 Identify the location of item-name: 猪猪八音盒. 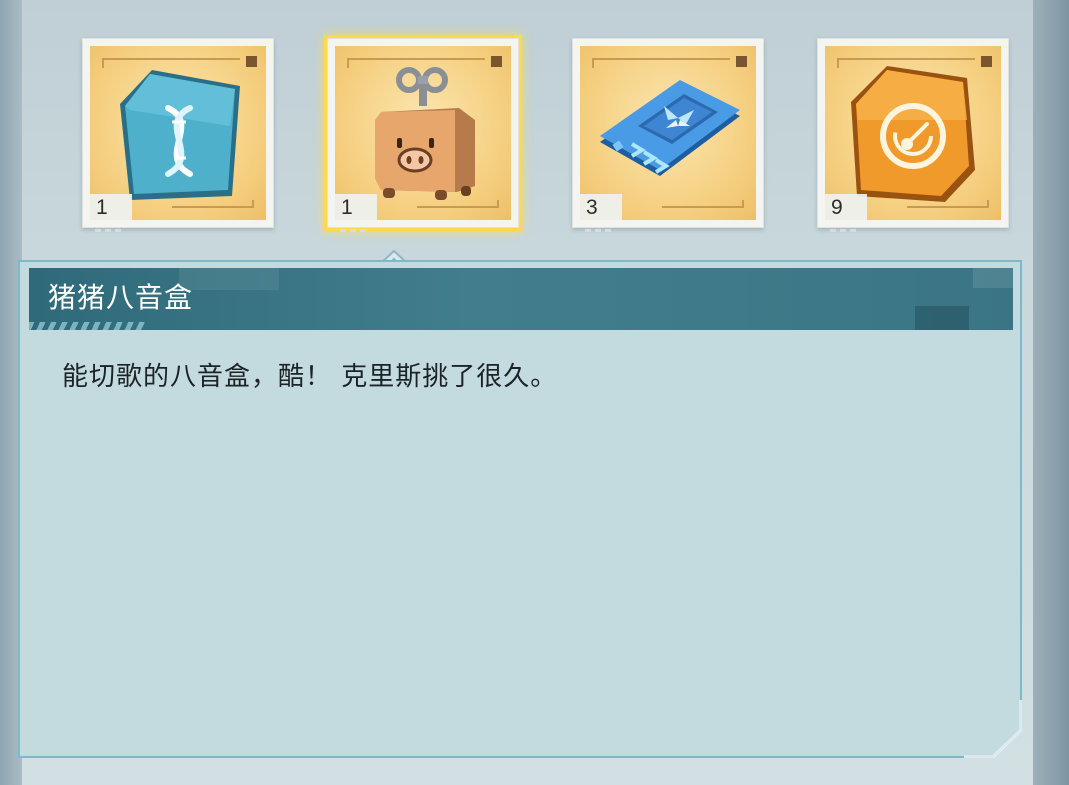
(121, 297).